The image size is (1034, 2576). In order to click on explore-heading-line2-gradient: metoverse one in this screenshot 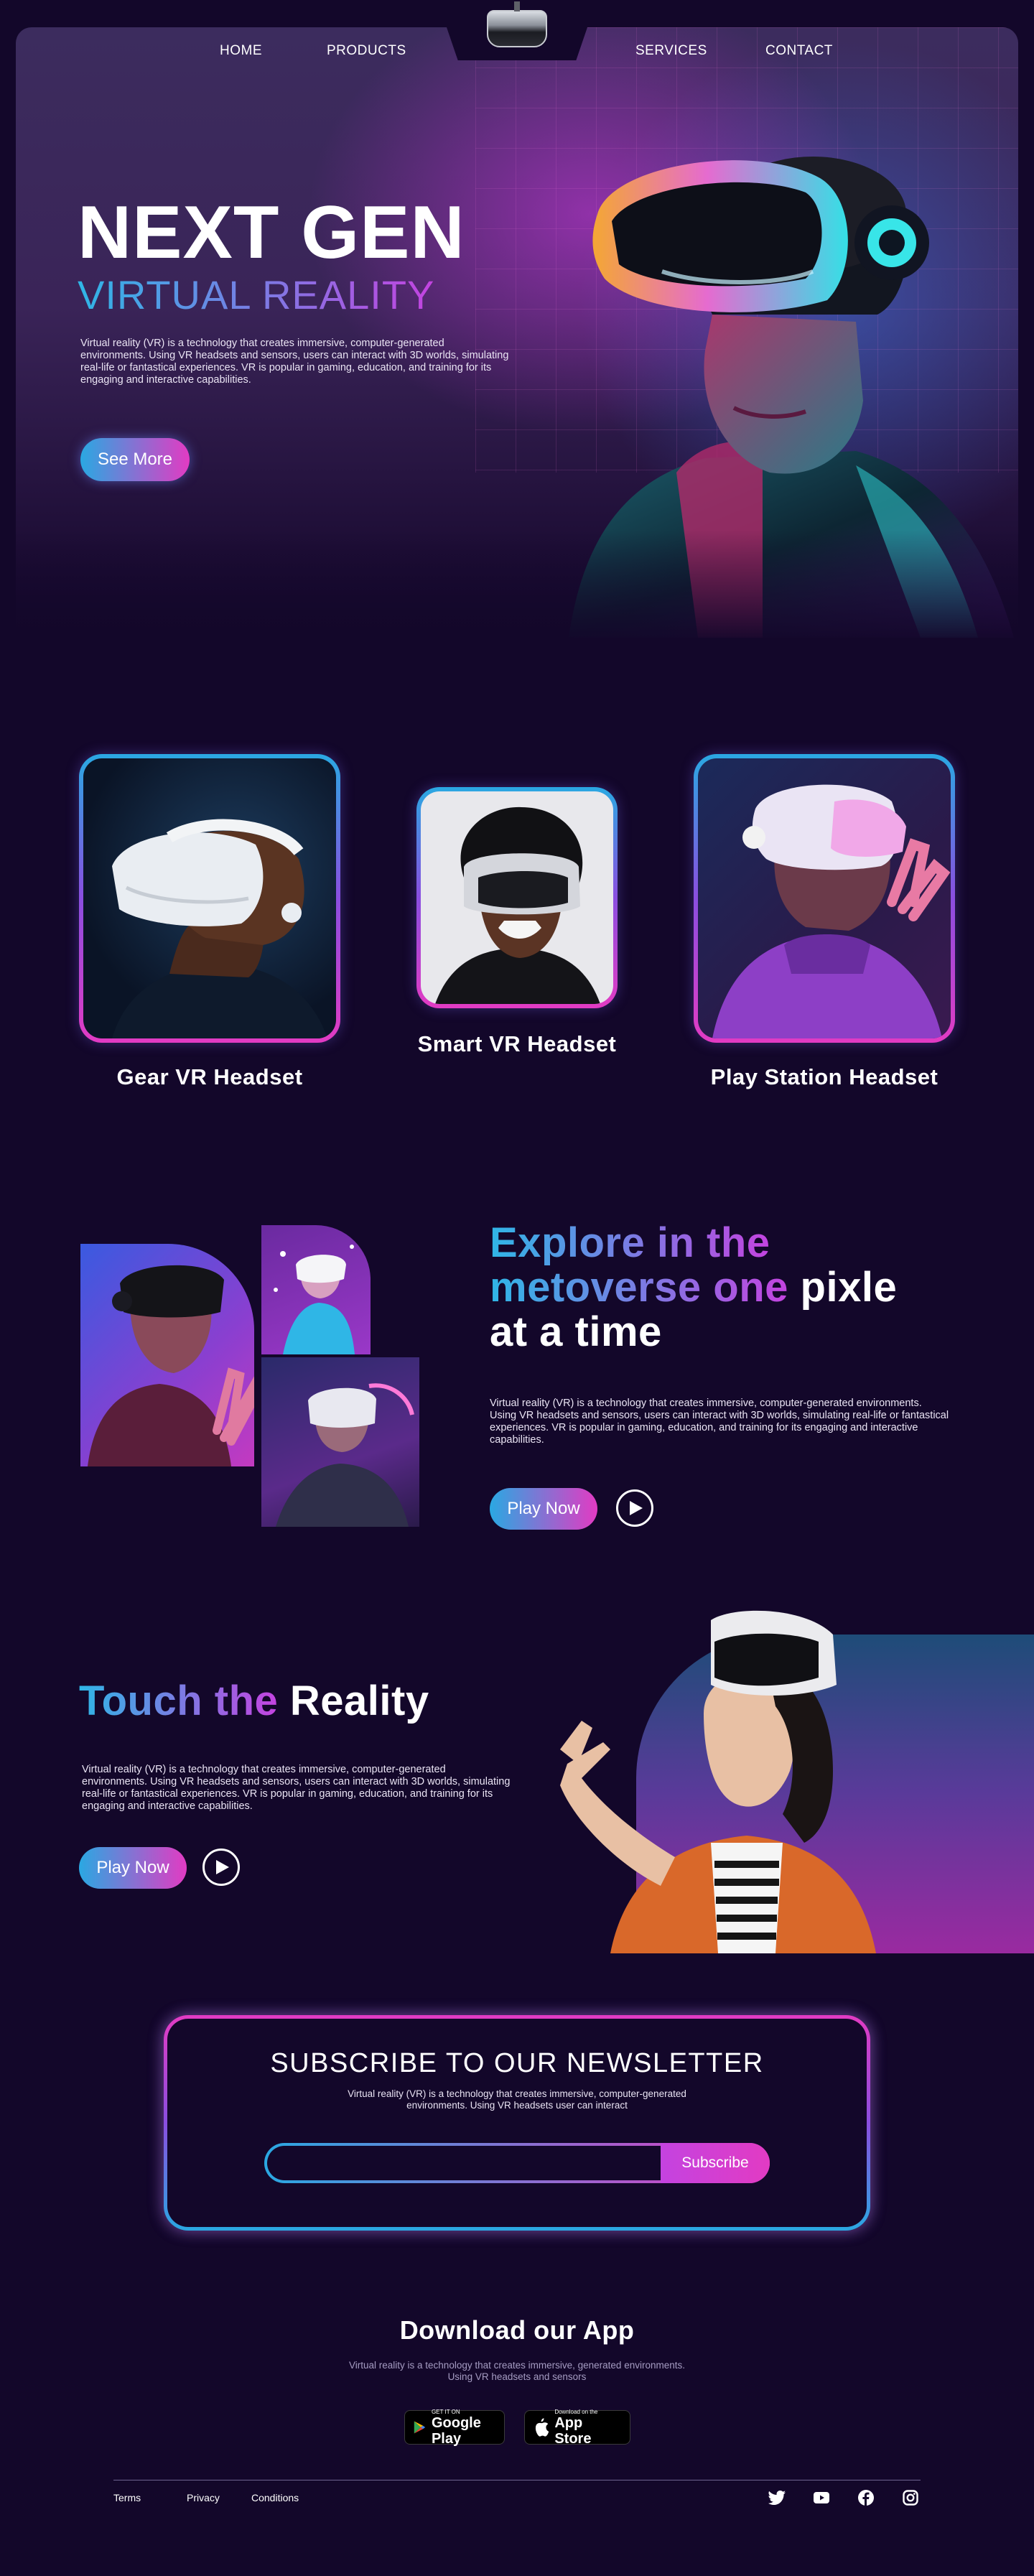, I will do `click(639, 1287)`.